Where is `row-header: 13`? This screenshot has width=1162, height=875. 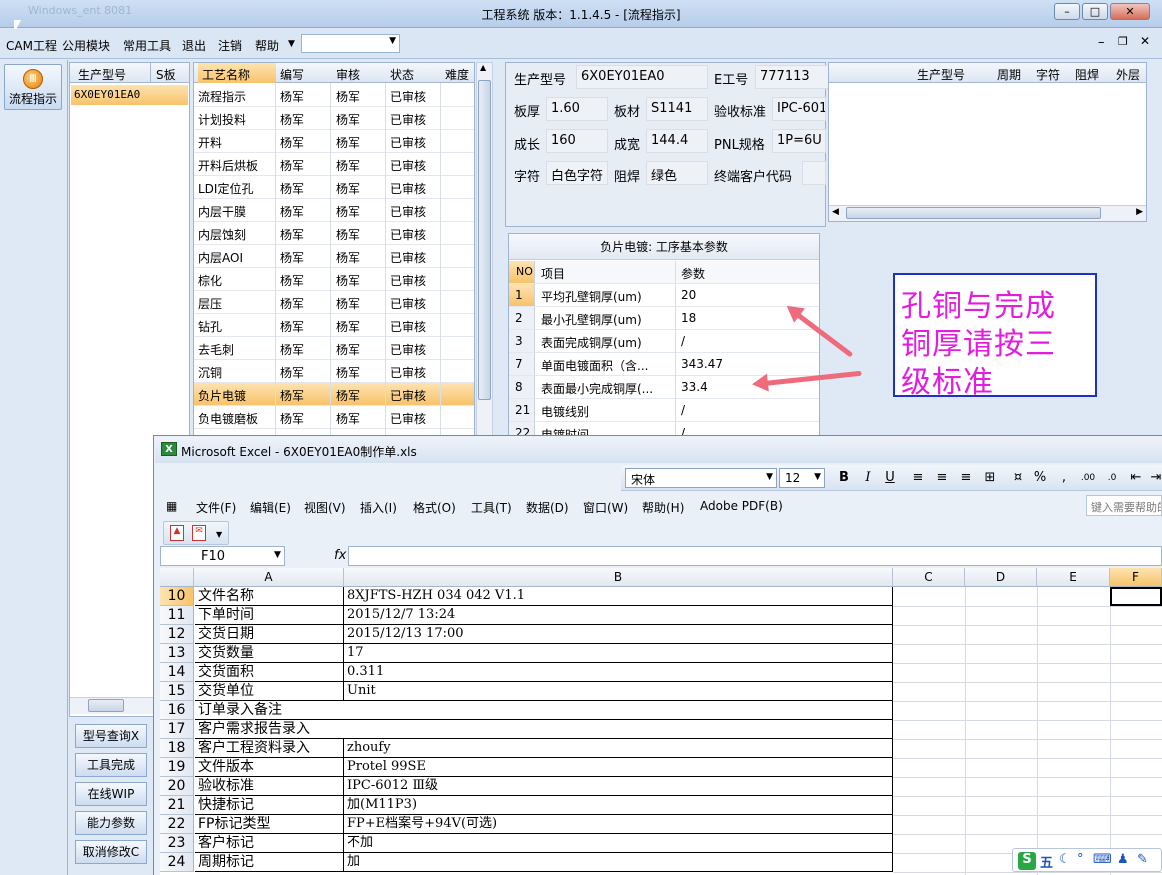 row-header: 13 is located at coordinates (177, 653).